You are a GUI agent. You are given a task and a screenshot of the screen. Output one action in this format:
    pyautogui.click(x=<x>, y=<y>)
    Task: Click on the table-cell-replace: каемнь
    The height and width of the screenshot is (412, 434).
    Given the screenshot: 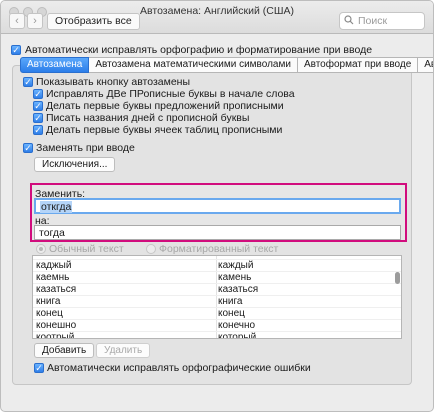 What is the action you would take?
    pyautogui.click(x=53, y=277)
    